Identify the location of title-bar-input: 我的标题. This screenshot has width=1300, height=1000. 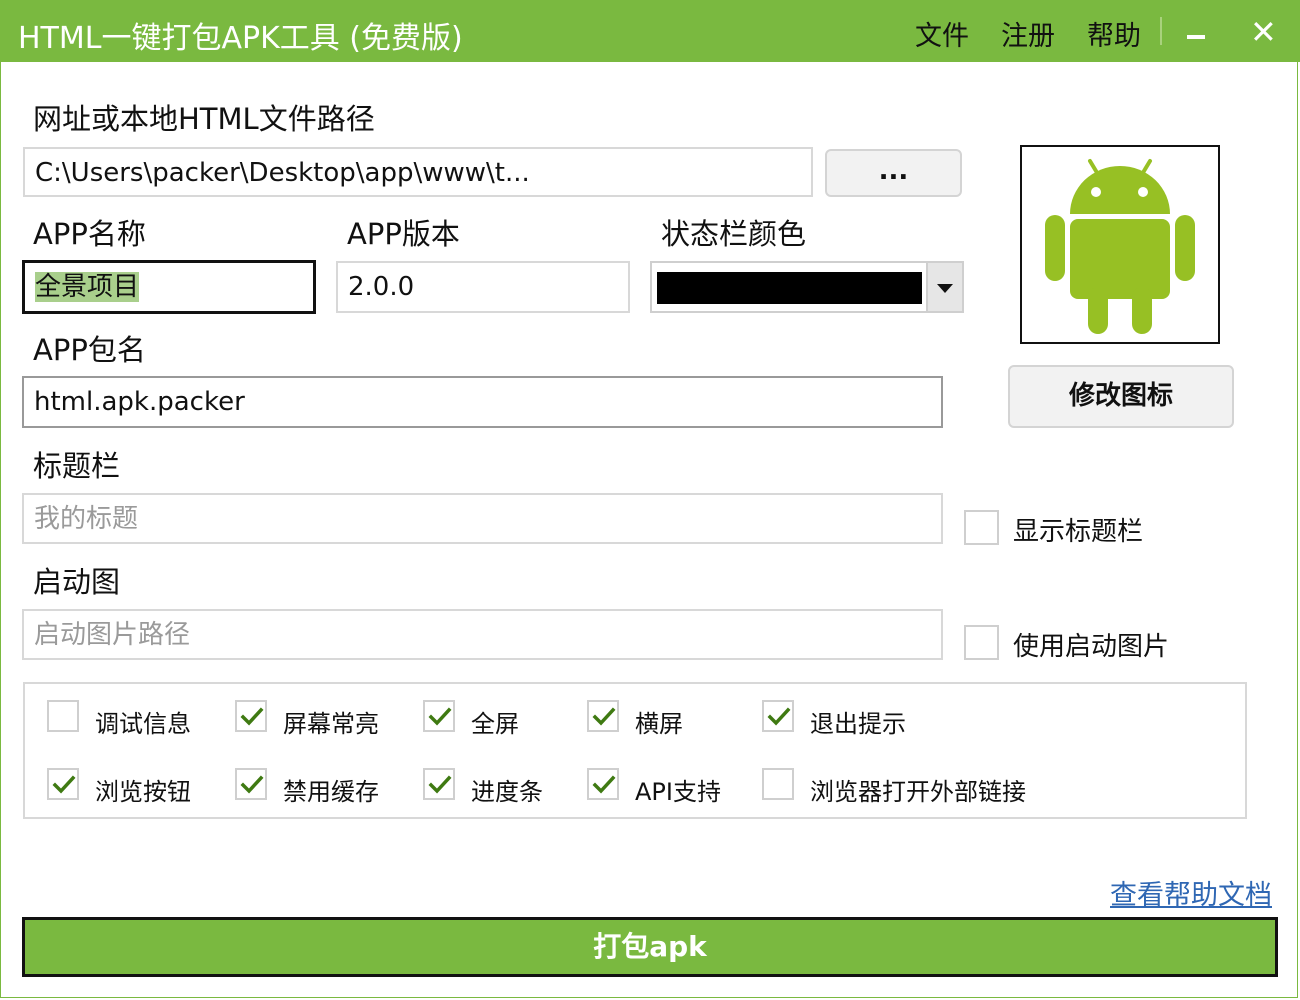
(482, 518).